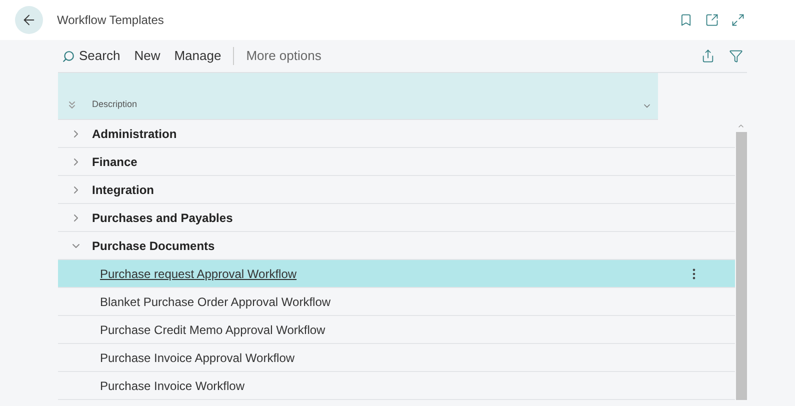  What do you see at coordinates (736, 56) in the screenshot?
I see `filter-icon` at bounding box center [736, 56].